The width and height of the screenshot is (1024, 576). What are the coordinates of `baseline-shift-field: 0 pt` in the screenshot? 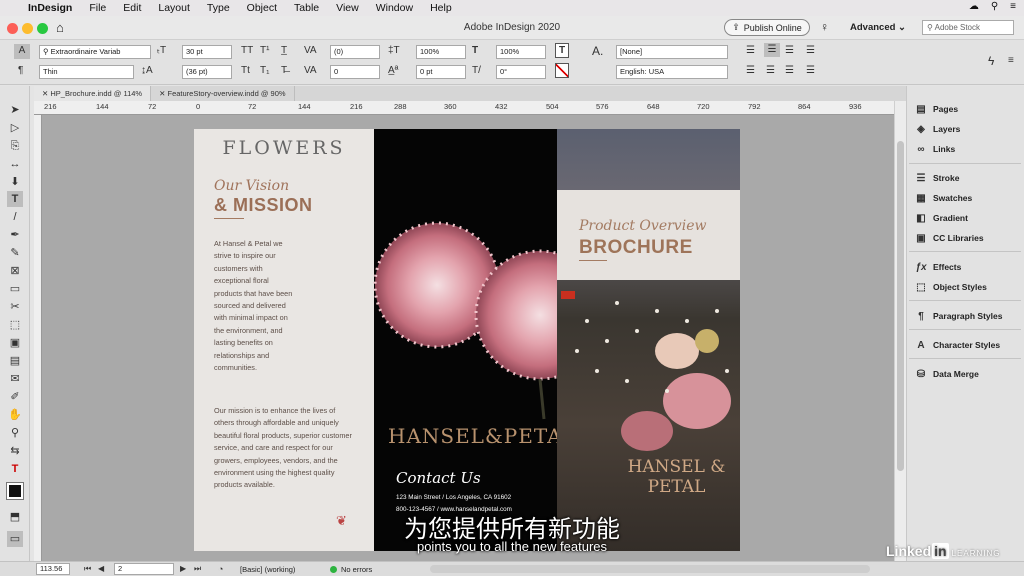 It's located at (441, 72).